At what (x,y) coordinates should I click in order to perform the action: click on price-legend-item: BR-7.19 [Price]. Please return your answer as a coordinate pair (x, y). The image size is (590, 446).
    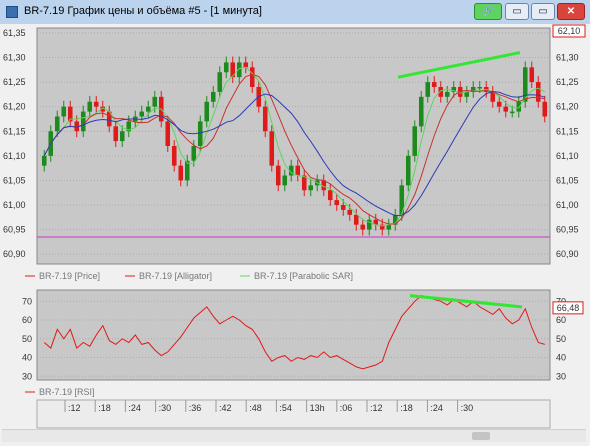
    Looking at the image, I should click on (69, 276).